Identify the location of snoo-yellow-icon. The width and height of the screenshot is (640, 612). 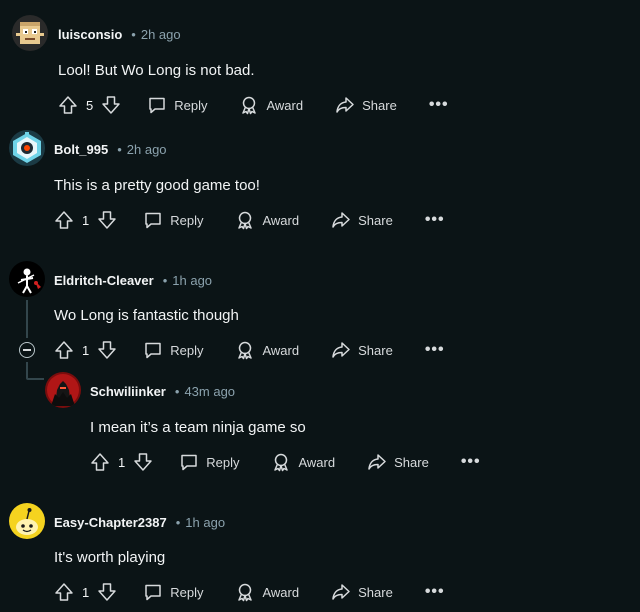
(27, 521).